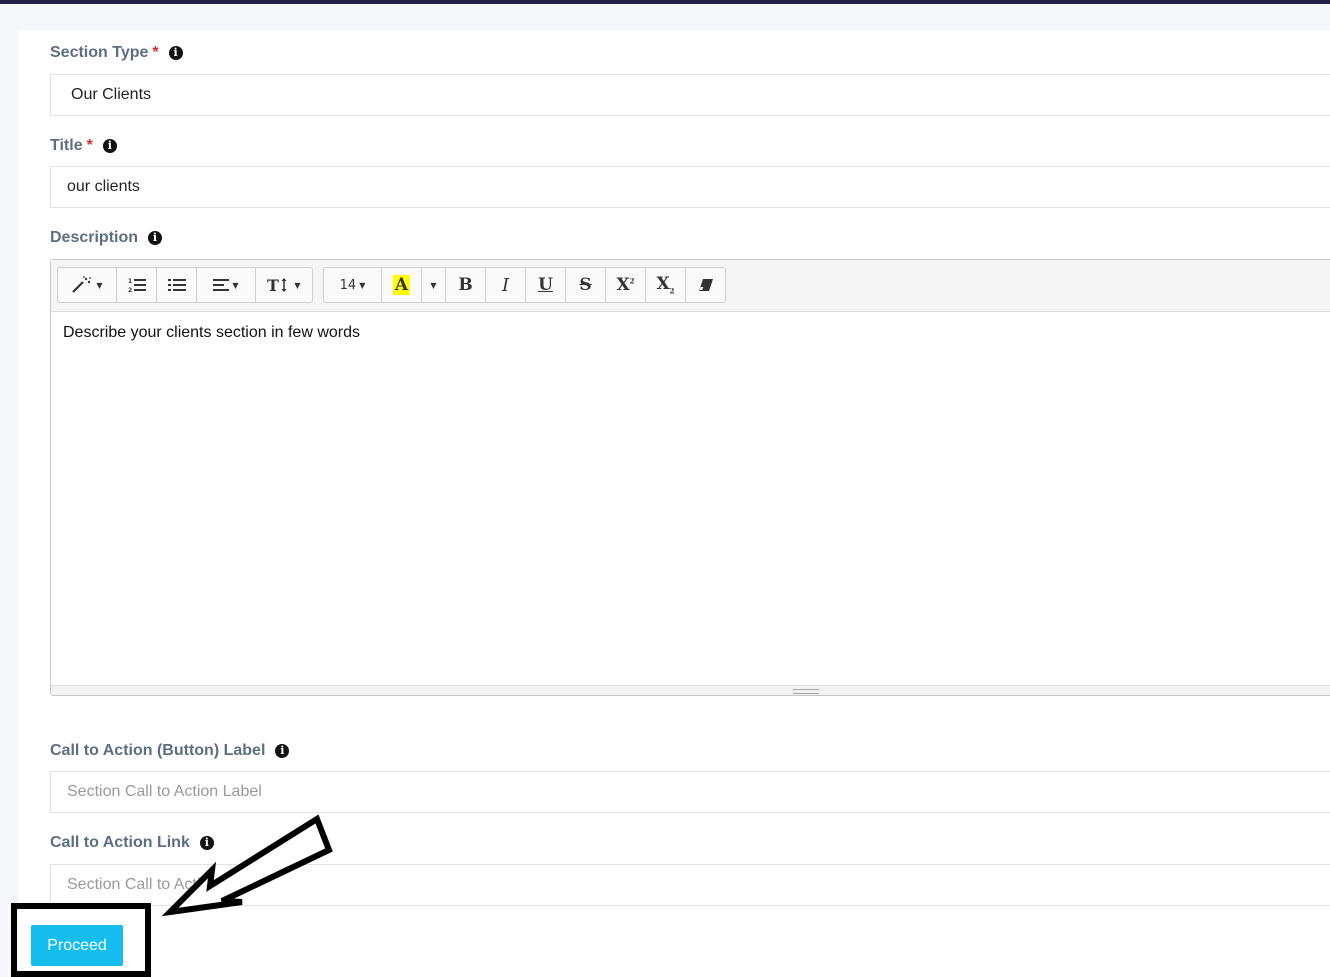  What do you see at coordinates (690, 95) in the screenshot?
I see `section-type-select: Our Clients` at bounding box center [690, 95].